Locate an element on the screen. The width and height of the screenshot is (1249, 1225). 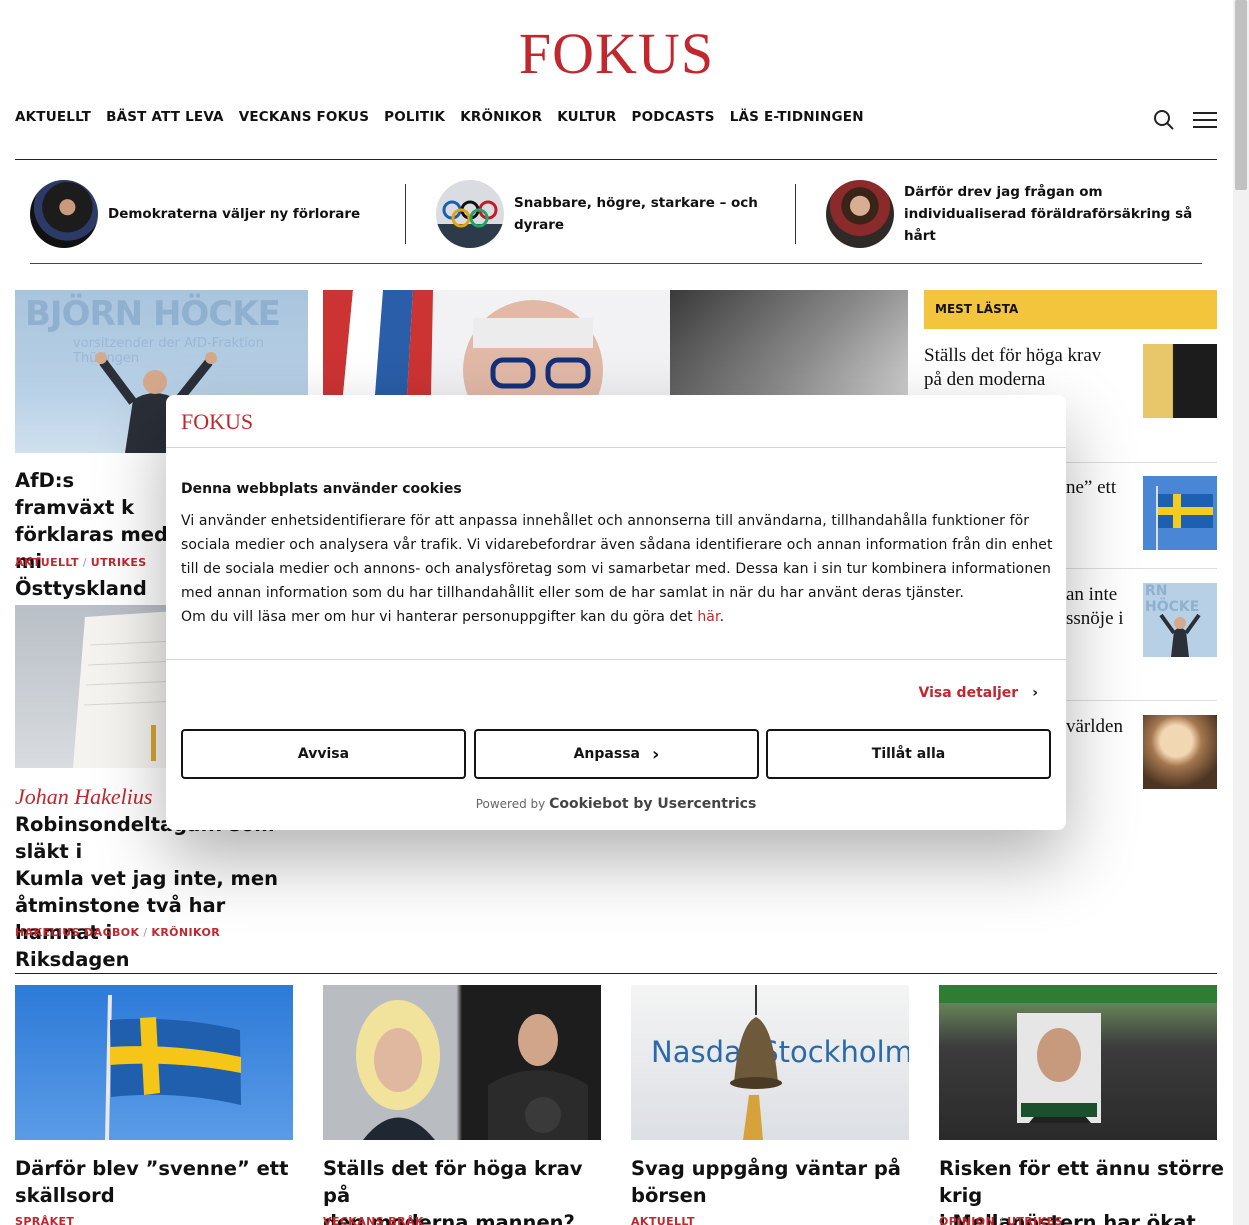
bottom-article-image: Nasda Stockholm is located at coordinates (770, 1062).